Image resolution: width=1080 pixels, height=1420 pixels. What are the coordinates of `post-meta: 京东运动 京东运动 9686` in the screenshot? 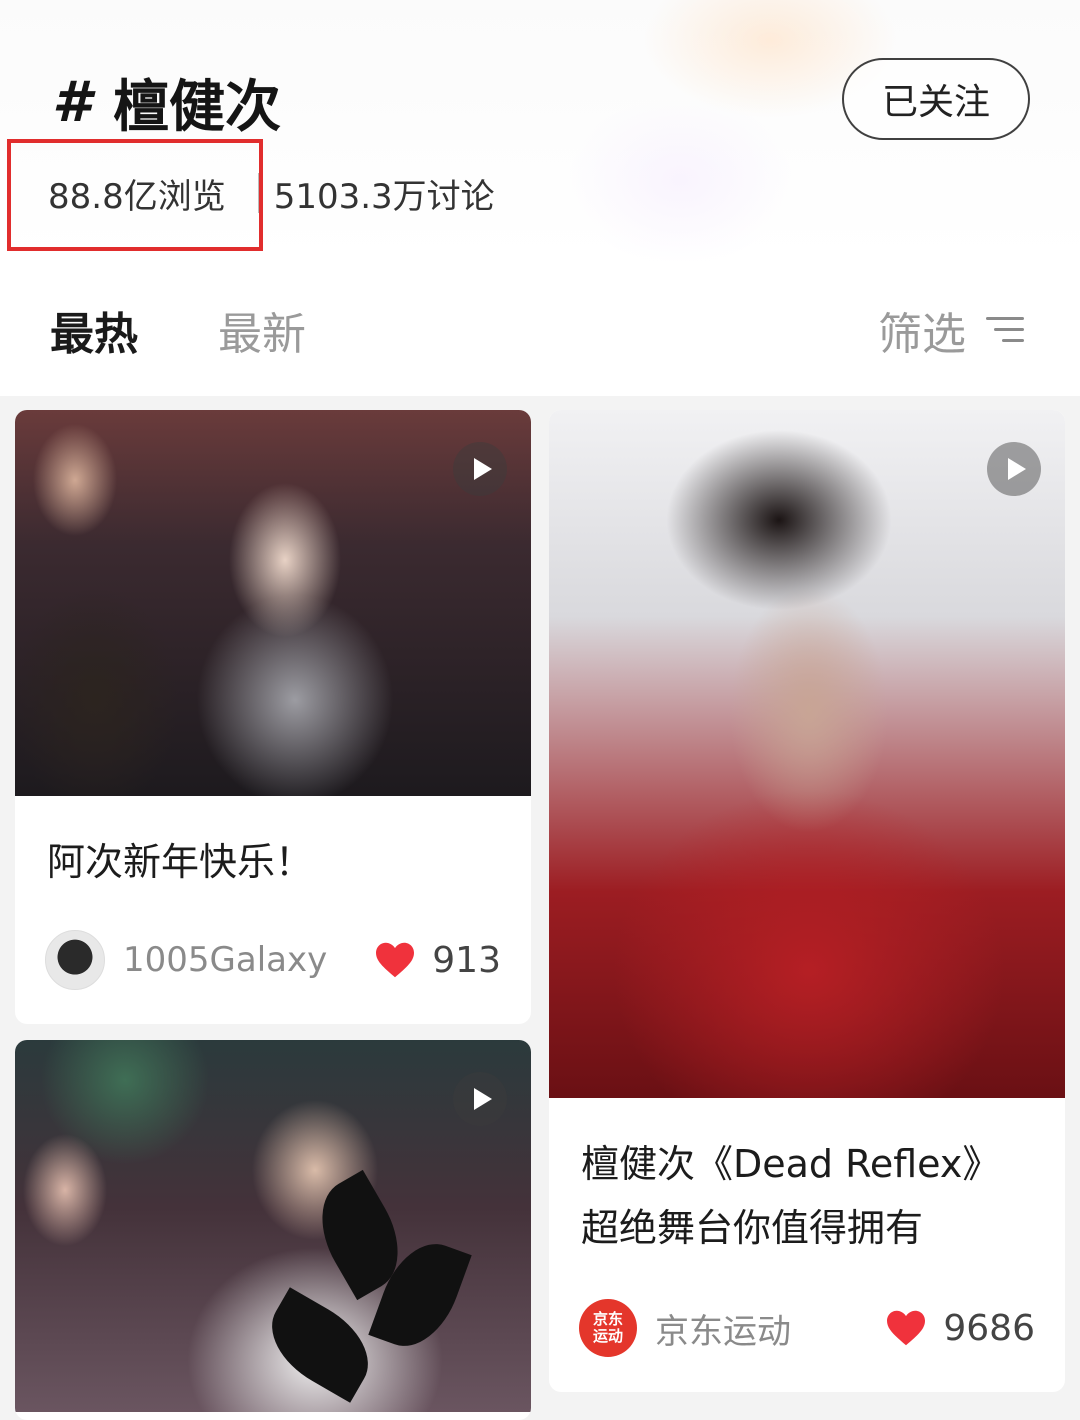 It's located at (807, 1328).